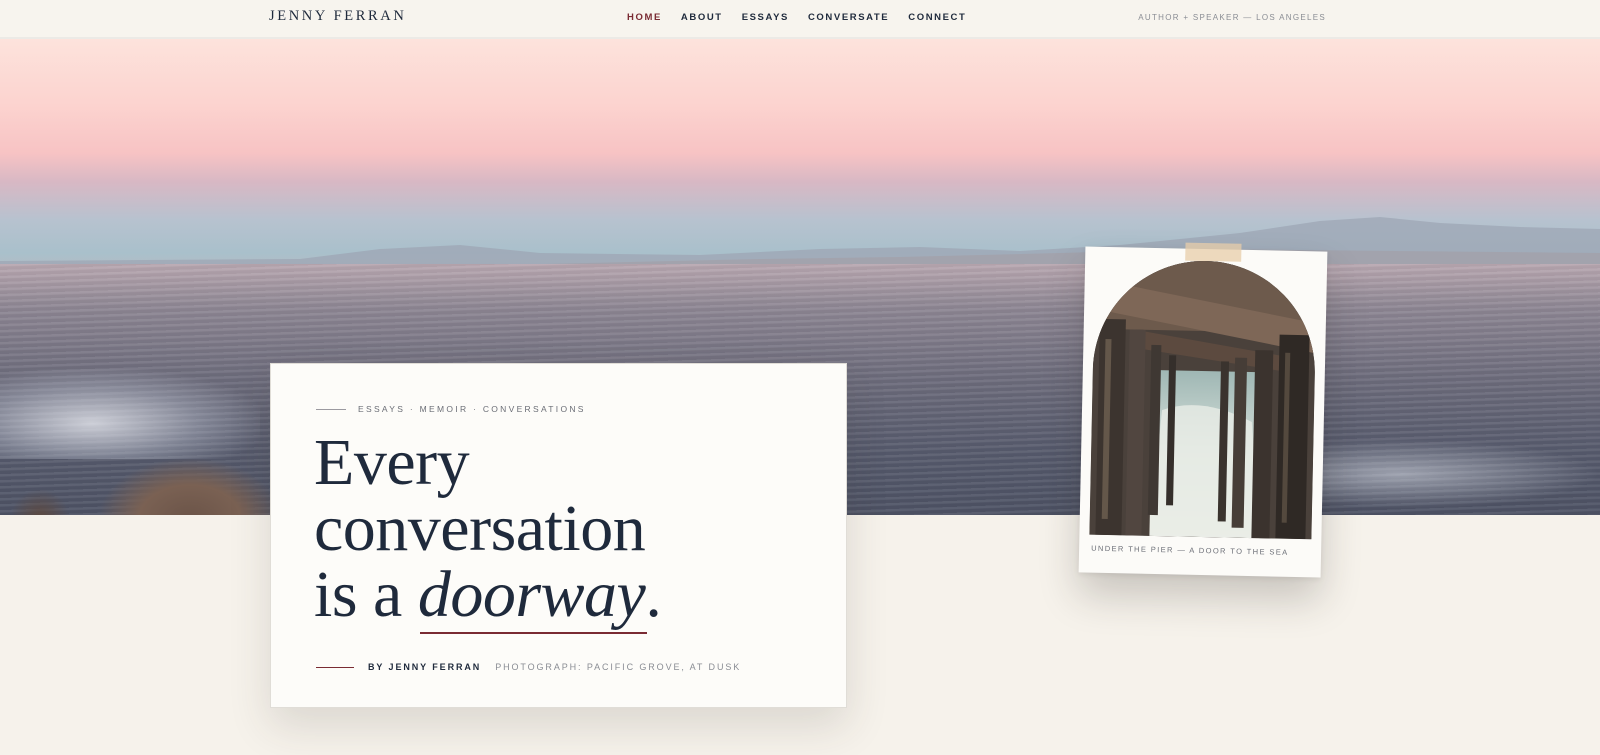 The image size is (1600, 755). I want to click on eyebrow: ESSAYS · MEMOIR · CONVERSATIONS, so click(451, 409).